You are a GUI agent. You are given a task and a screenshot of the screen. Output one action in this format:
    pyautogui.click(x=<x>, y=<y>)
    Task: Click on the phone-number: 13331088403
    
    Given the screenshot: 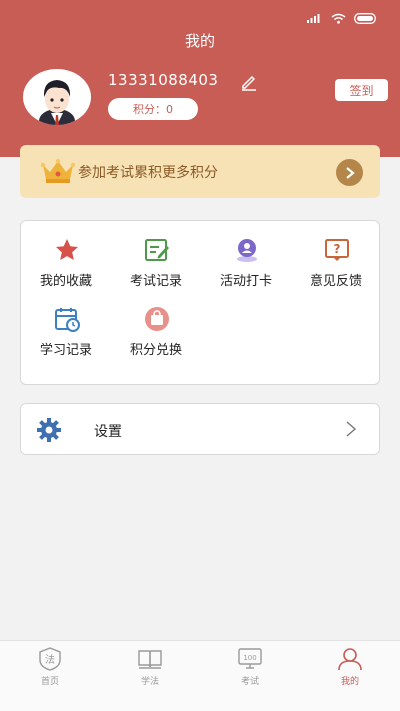 What is the action you would take?
    pyautogui.click(x=163, y=80)
    